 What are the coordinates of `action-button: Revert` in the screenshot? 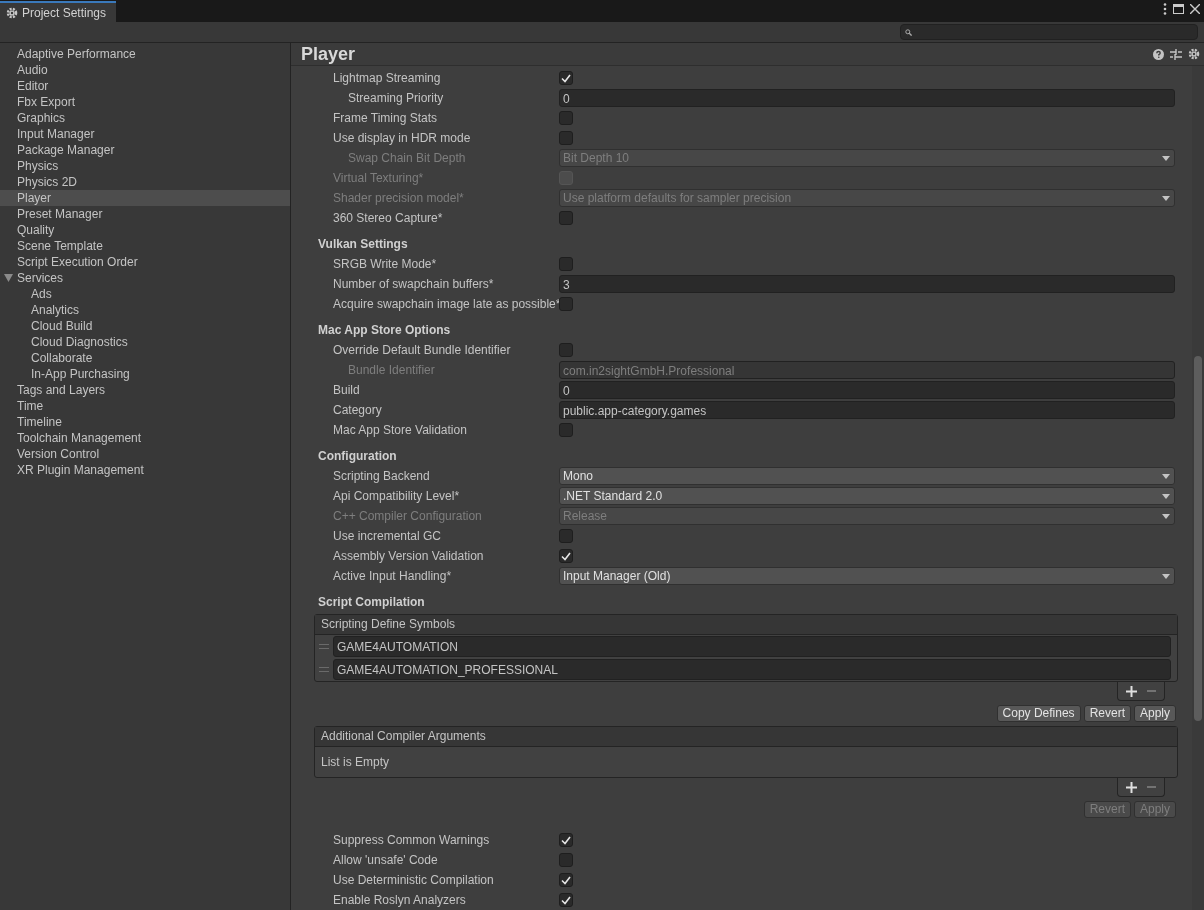 It's located at (1107, 713).